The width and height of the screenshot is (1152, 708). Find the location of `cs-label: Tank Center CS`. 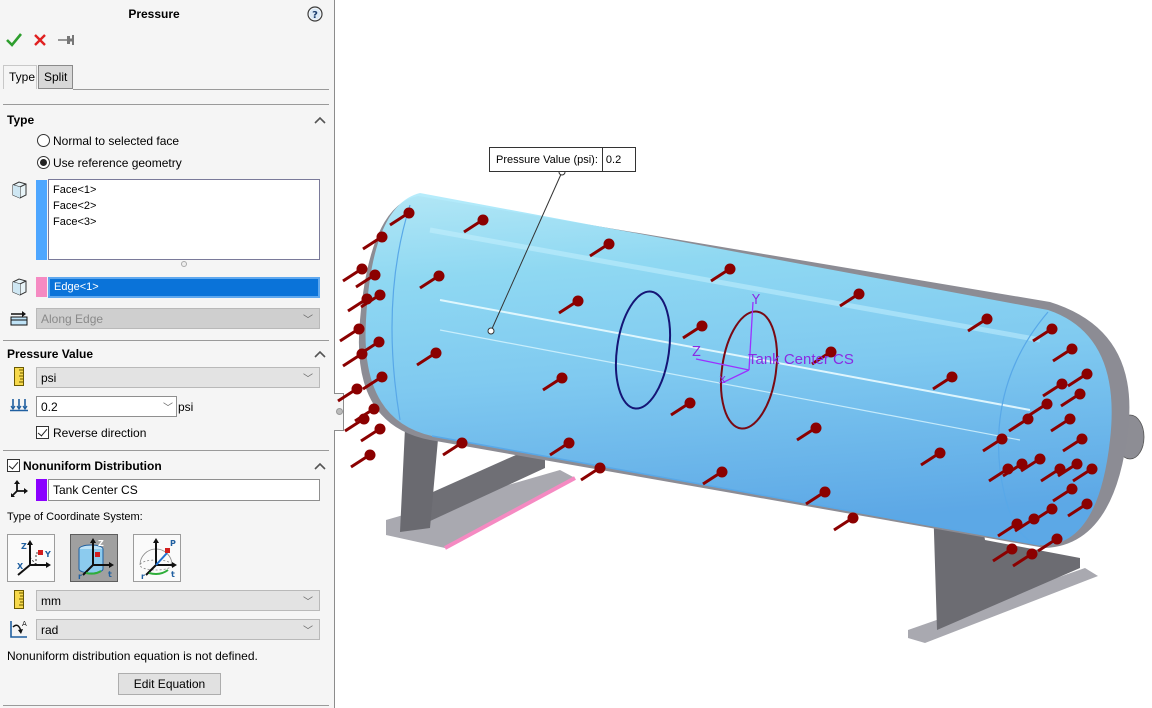

cs-label: Tank Center CS is located at coordinates (801, 359).